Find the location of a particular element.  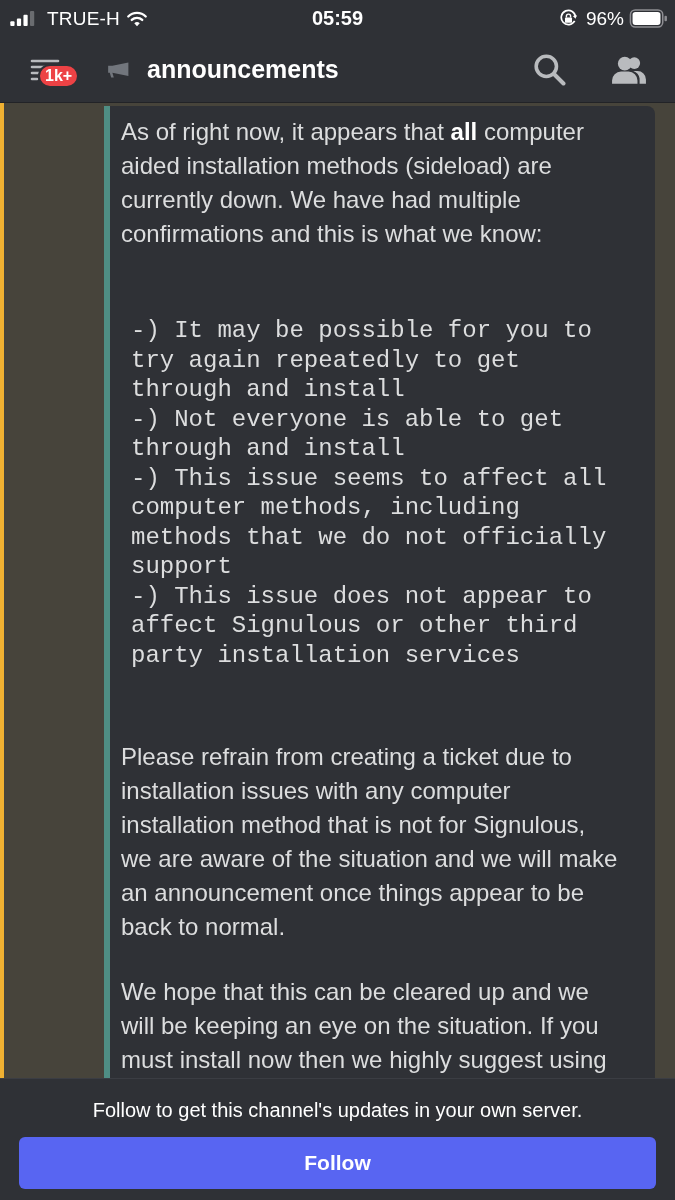

code-line: -) This issue seems to affect all computer methods, including methods that we do not officially support is located at coordinates (369, 522).